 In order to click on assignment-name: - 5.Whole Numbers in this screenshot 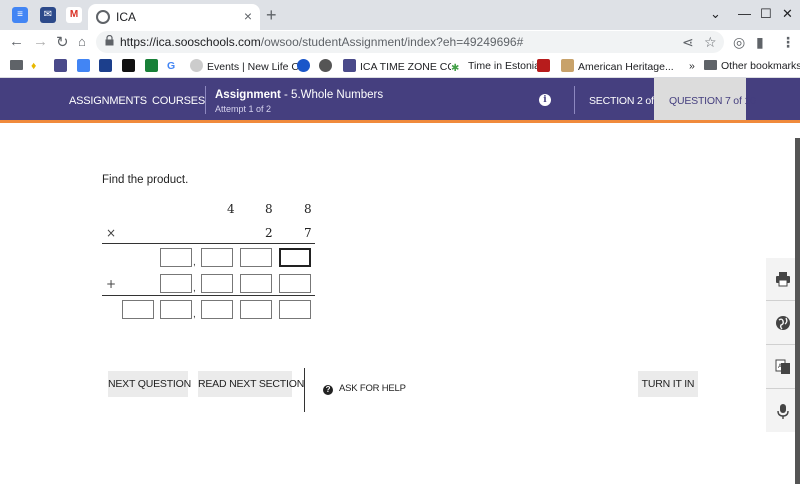, I will do `click(332, 95)`.